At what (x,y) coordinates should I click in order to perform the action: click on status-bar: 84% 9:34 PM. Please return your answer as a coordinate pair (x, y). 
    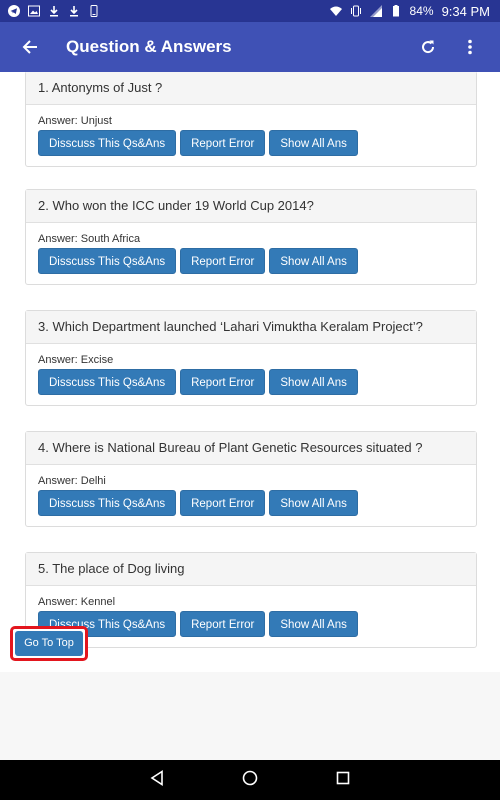
    Looking at the image, I should click on (250, 11).